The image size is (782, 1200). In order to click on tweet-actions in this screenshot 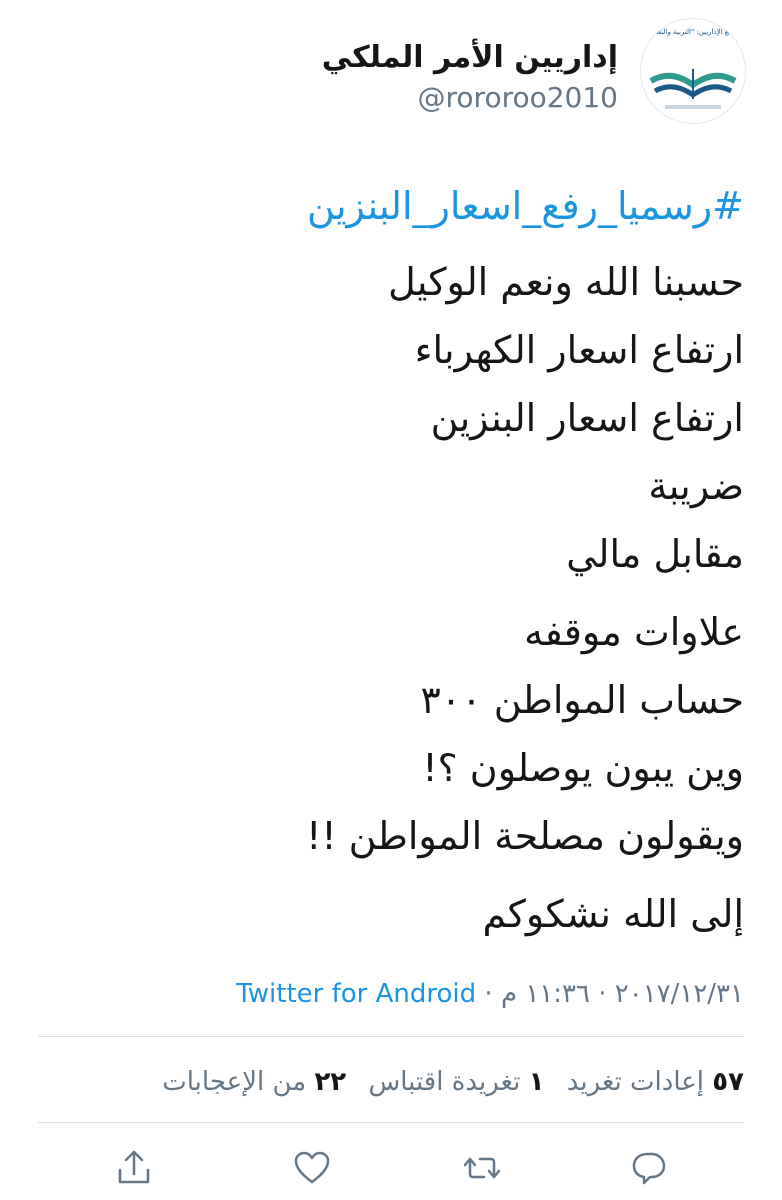, I will do `click(391, 1170)`.